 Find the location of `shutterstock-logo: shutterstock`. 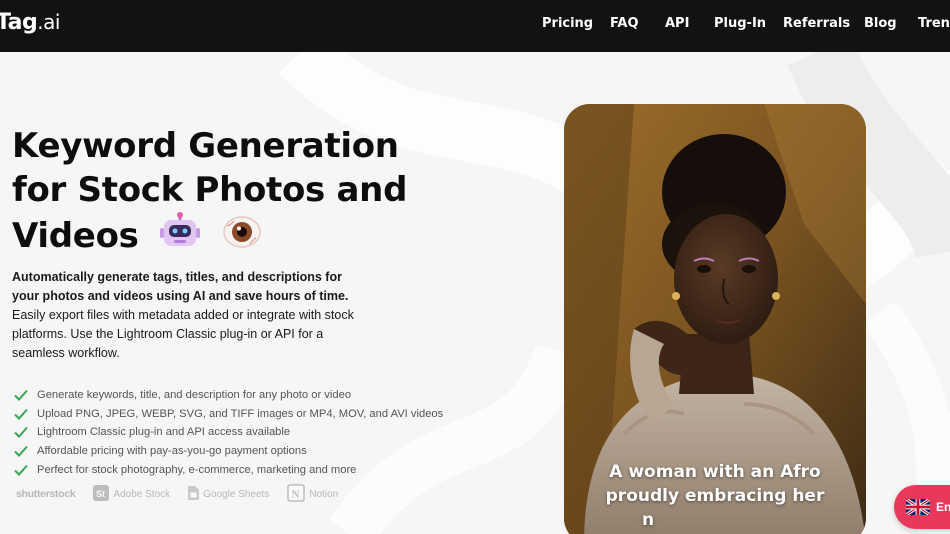

shutterstock-logo: shutterstock is located at coordinates (46, 494).